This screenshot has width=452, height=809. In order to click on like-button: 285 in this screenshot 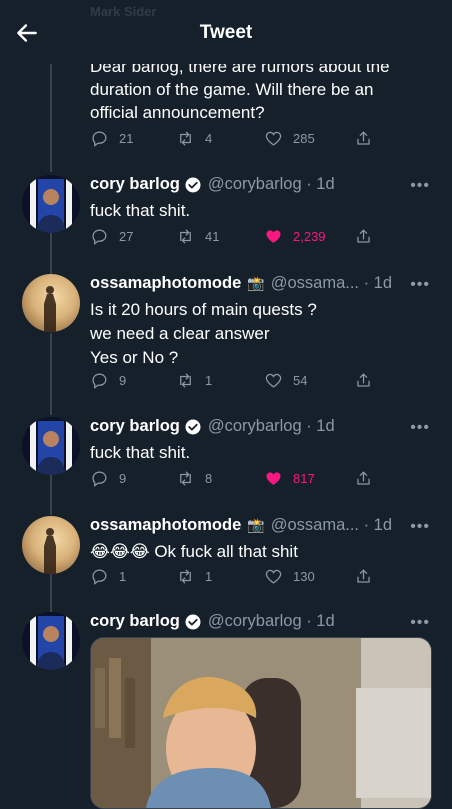, I will do `click(289, 138)`.